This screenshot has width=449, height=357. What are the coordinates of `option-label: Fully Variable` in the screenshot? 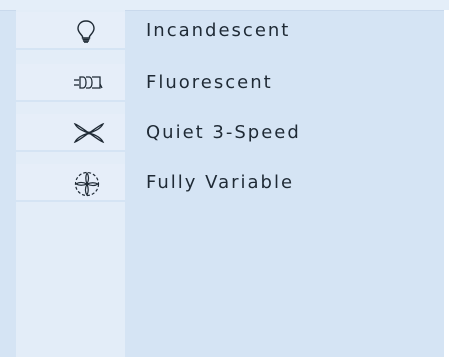 It's located at (220, 182).